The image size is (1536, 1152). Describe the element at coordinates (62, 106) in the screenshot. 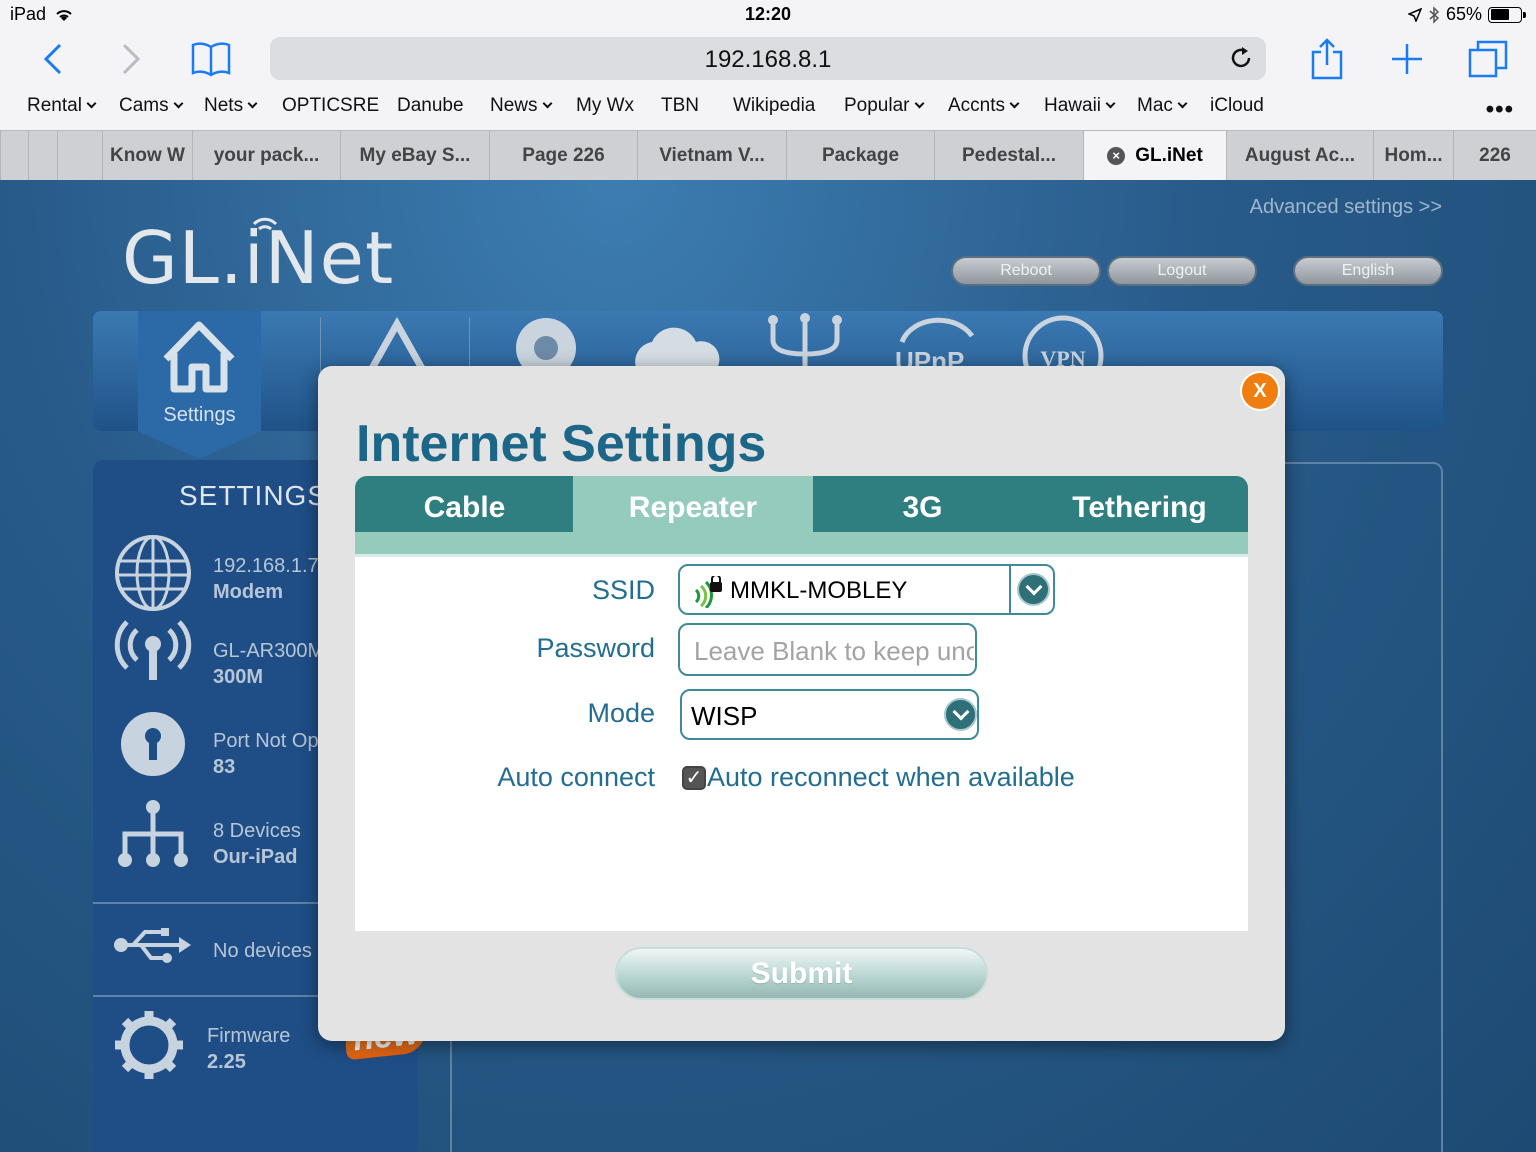

I see `bookmark-folder: Rental` at that location.